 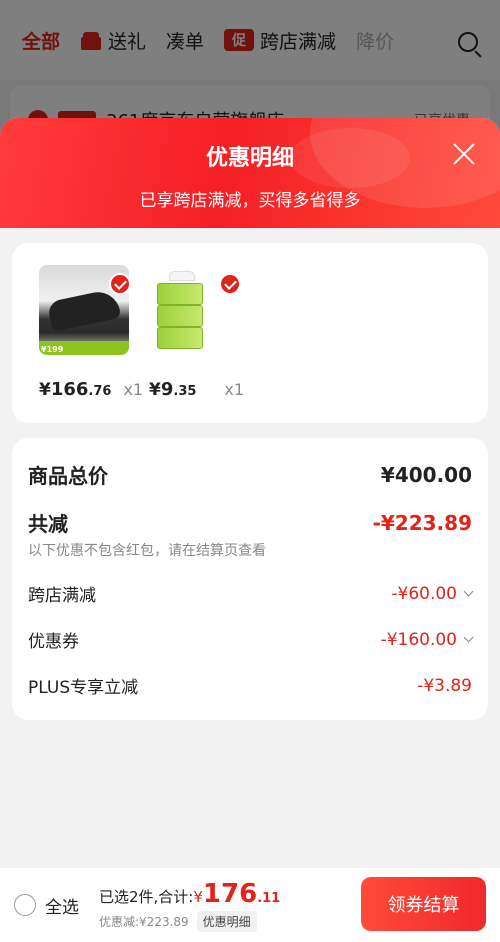 I want to click on sheet-header: 优惠明细 已享跨店满减，买得多省得多, so click(x=250, y=173).